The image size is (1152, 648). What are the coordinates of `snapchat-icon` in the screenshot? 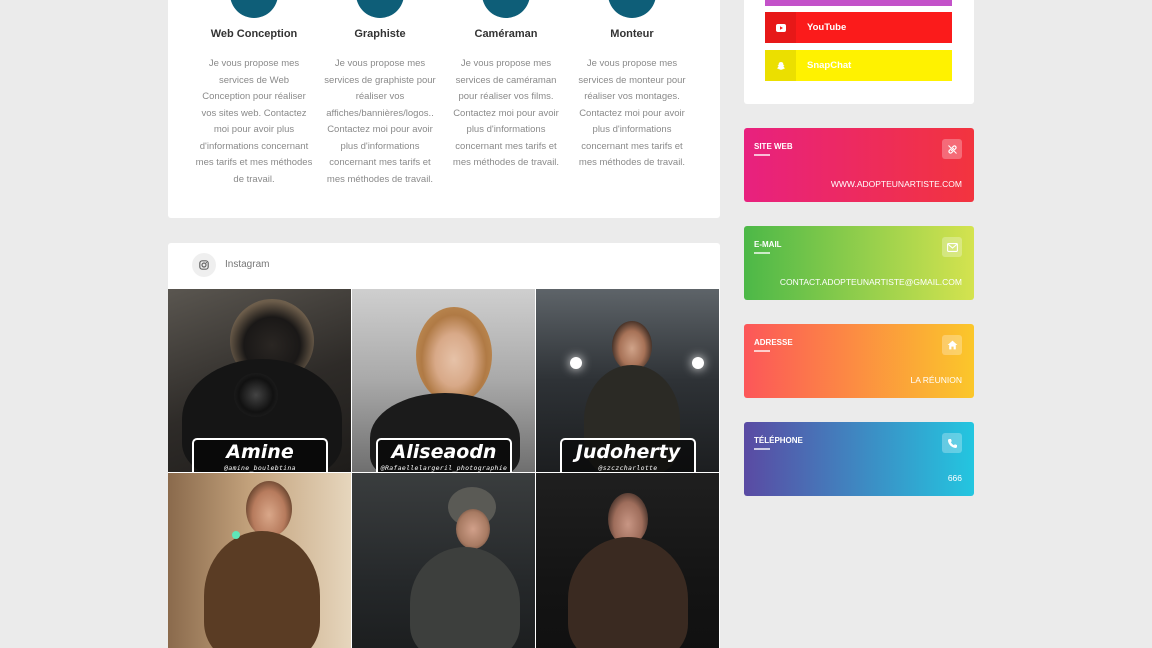 It's located at (780, 65).